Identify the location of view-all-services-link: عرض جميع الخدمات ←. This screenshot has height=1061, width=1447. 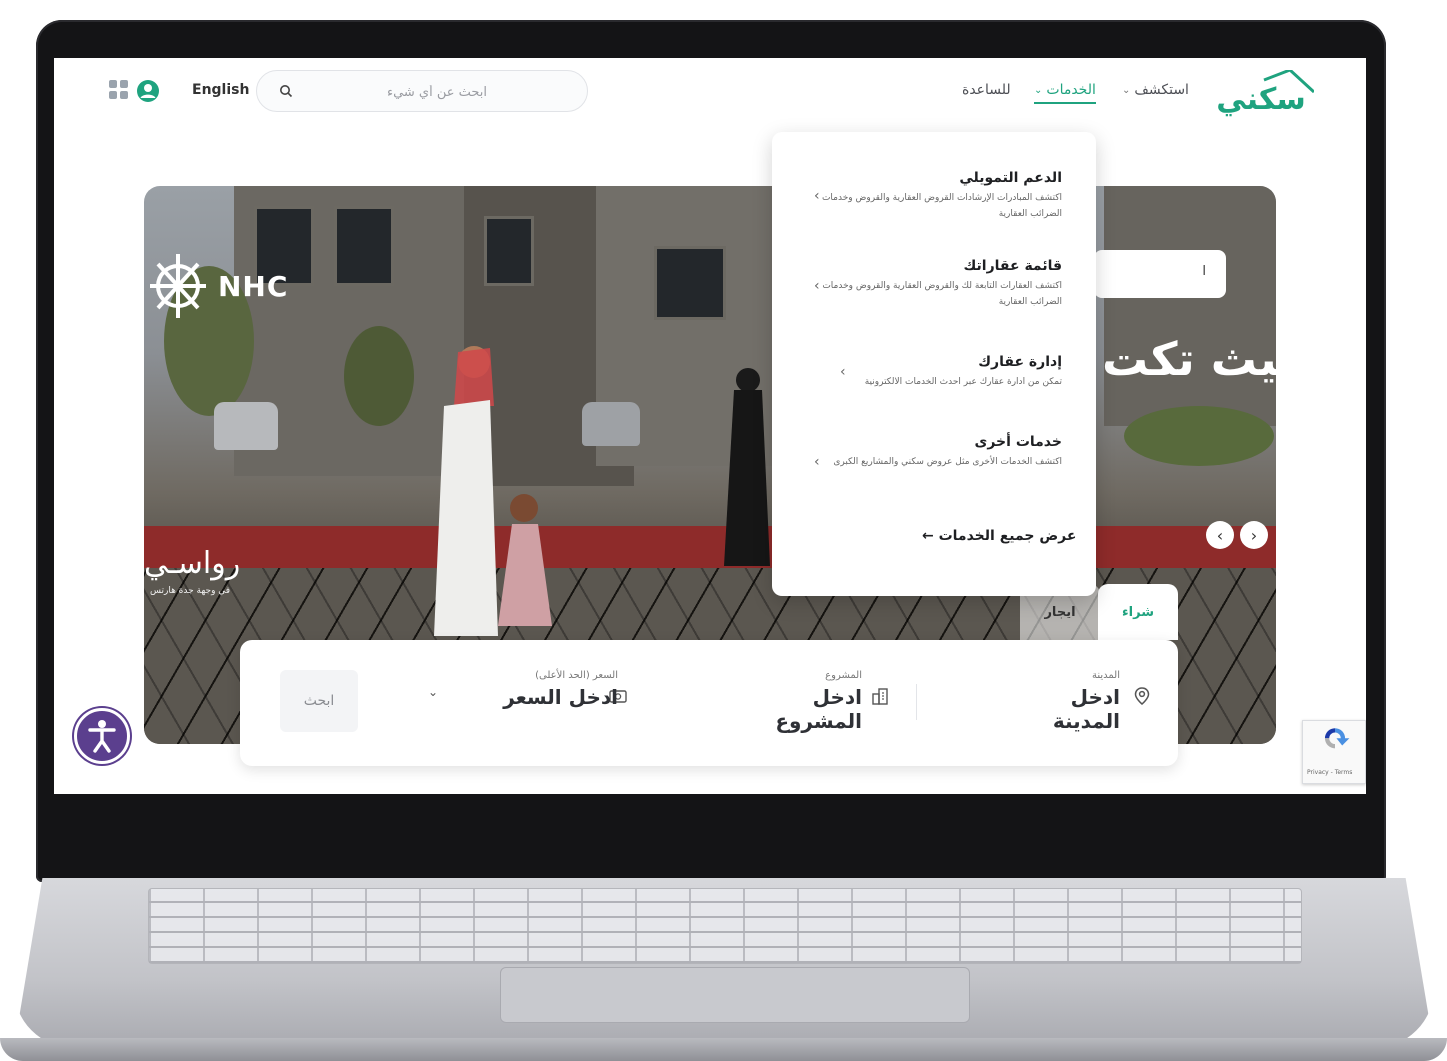
(999, 536).